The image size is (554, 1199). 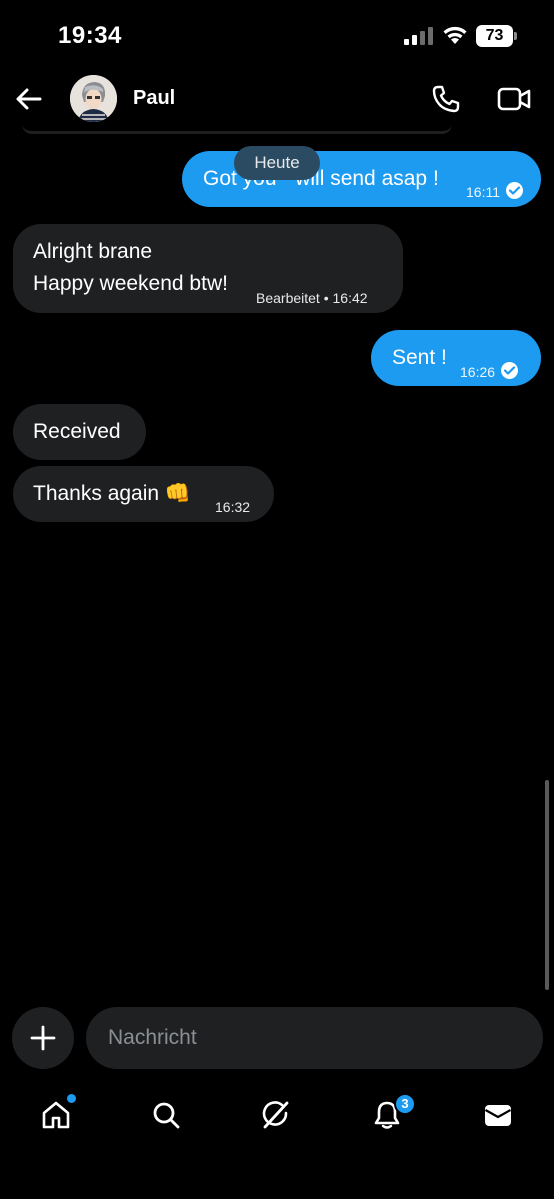 What do you see at coordinates (478, 372) in the screenshot?
I see `message-time: 16:26` at bounding box center [478, 372].